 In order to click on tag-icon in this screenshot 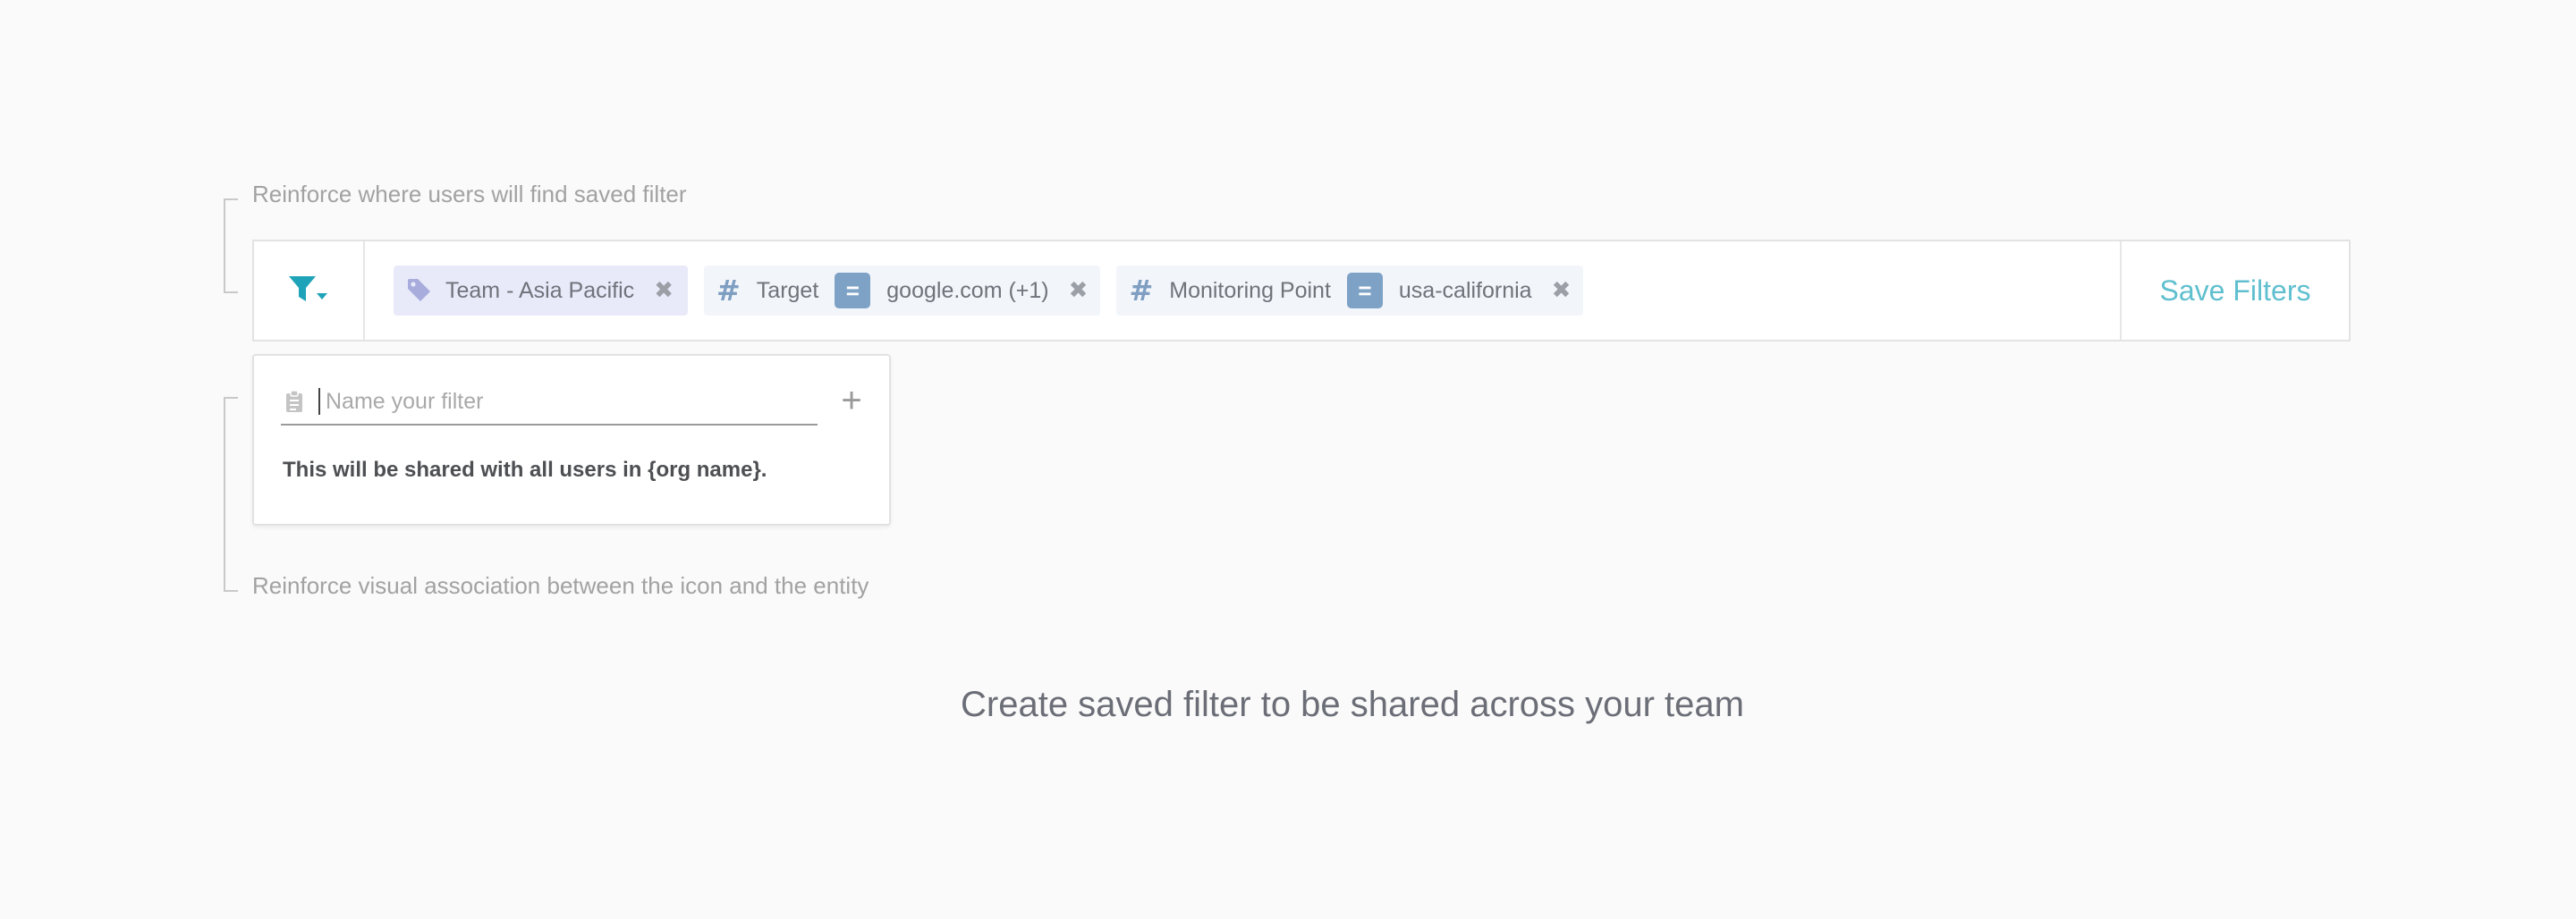, I will do `click(419, 290)`.